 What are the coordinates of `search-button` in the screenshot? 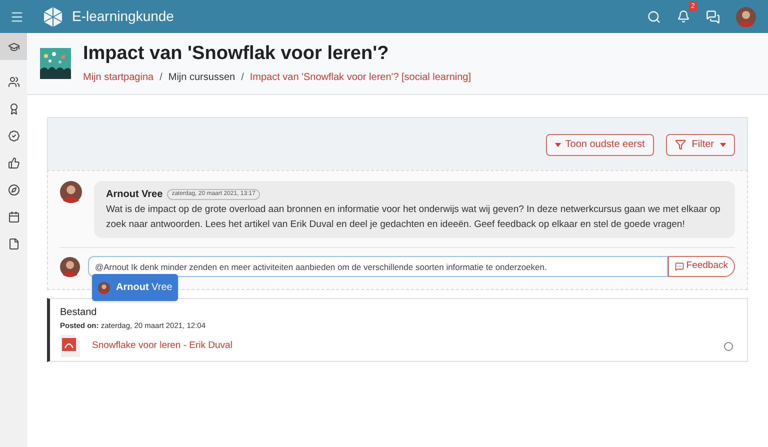 It's located at (654, 17).